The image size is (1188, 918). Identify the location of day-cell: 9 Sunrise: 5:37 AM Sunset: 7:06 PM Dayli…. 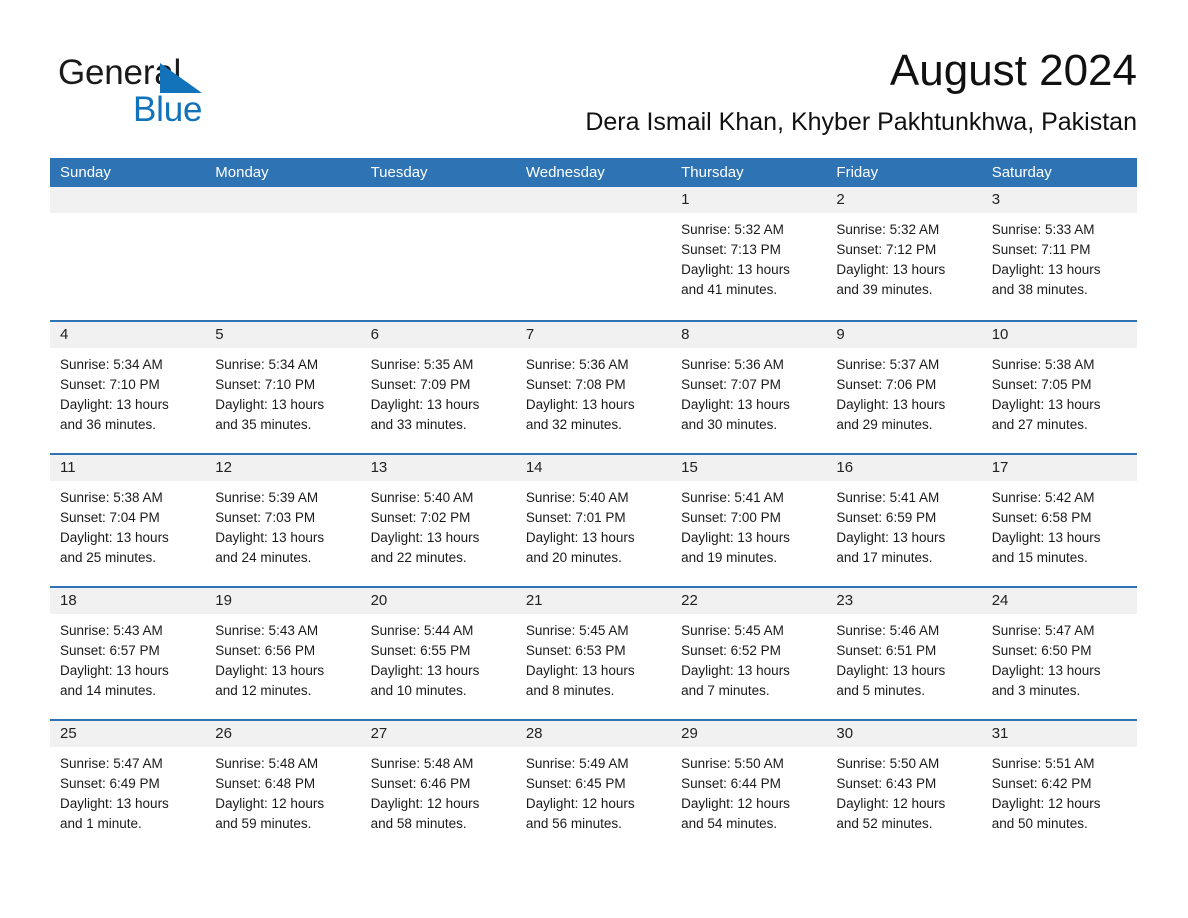
(904, 387).